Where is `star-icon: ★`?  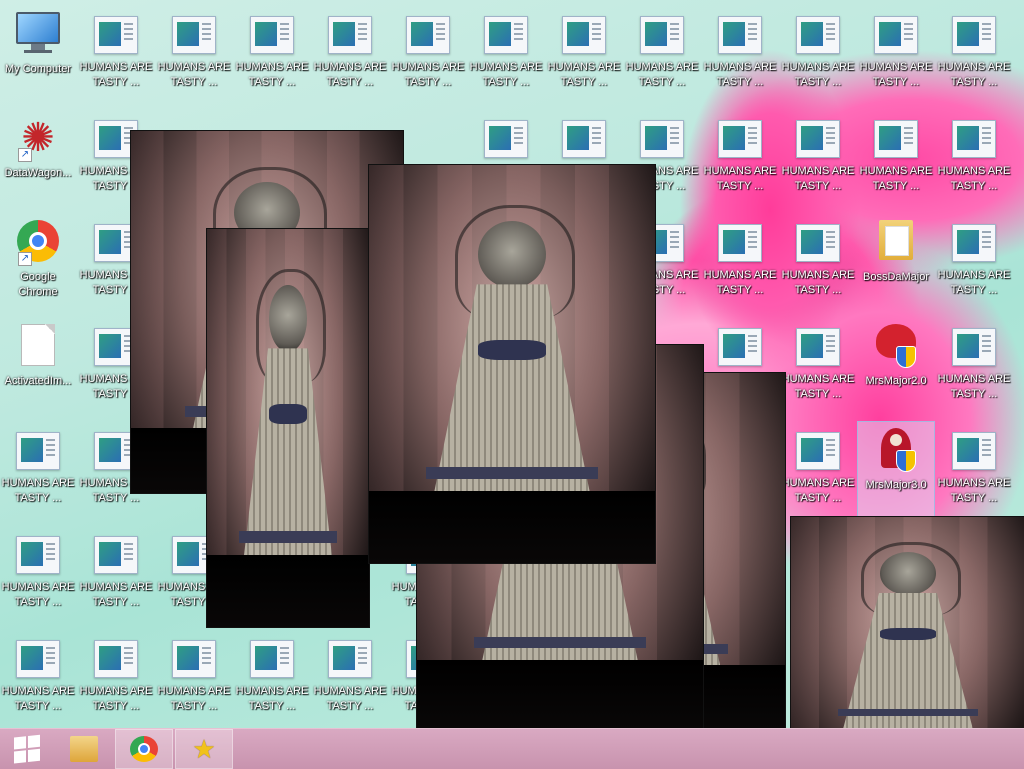 star-icon: ★ is located at coordinates (204, 749).